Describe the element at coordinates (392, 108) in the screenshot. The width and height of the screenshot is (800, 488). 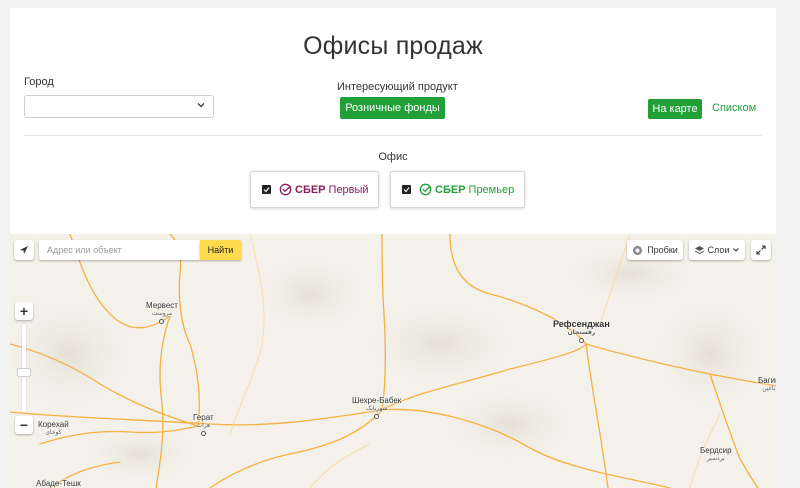
I see `product-retail-funds-button: Розничные фонды` at that location.